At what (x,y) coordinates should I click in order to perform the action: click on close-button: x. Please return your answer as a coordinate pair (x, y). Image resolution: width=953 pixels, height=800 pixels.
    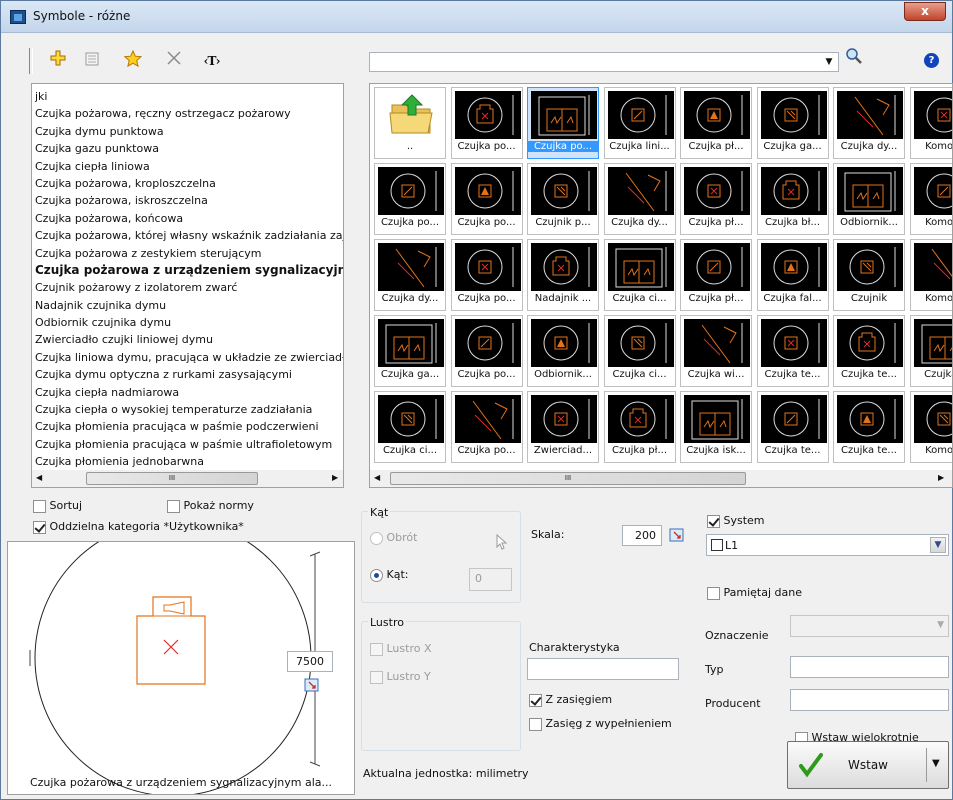
    Looking at the image, I should click on (925, 11).